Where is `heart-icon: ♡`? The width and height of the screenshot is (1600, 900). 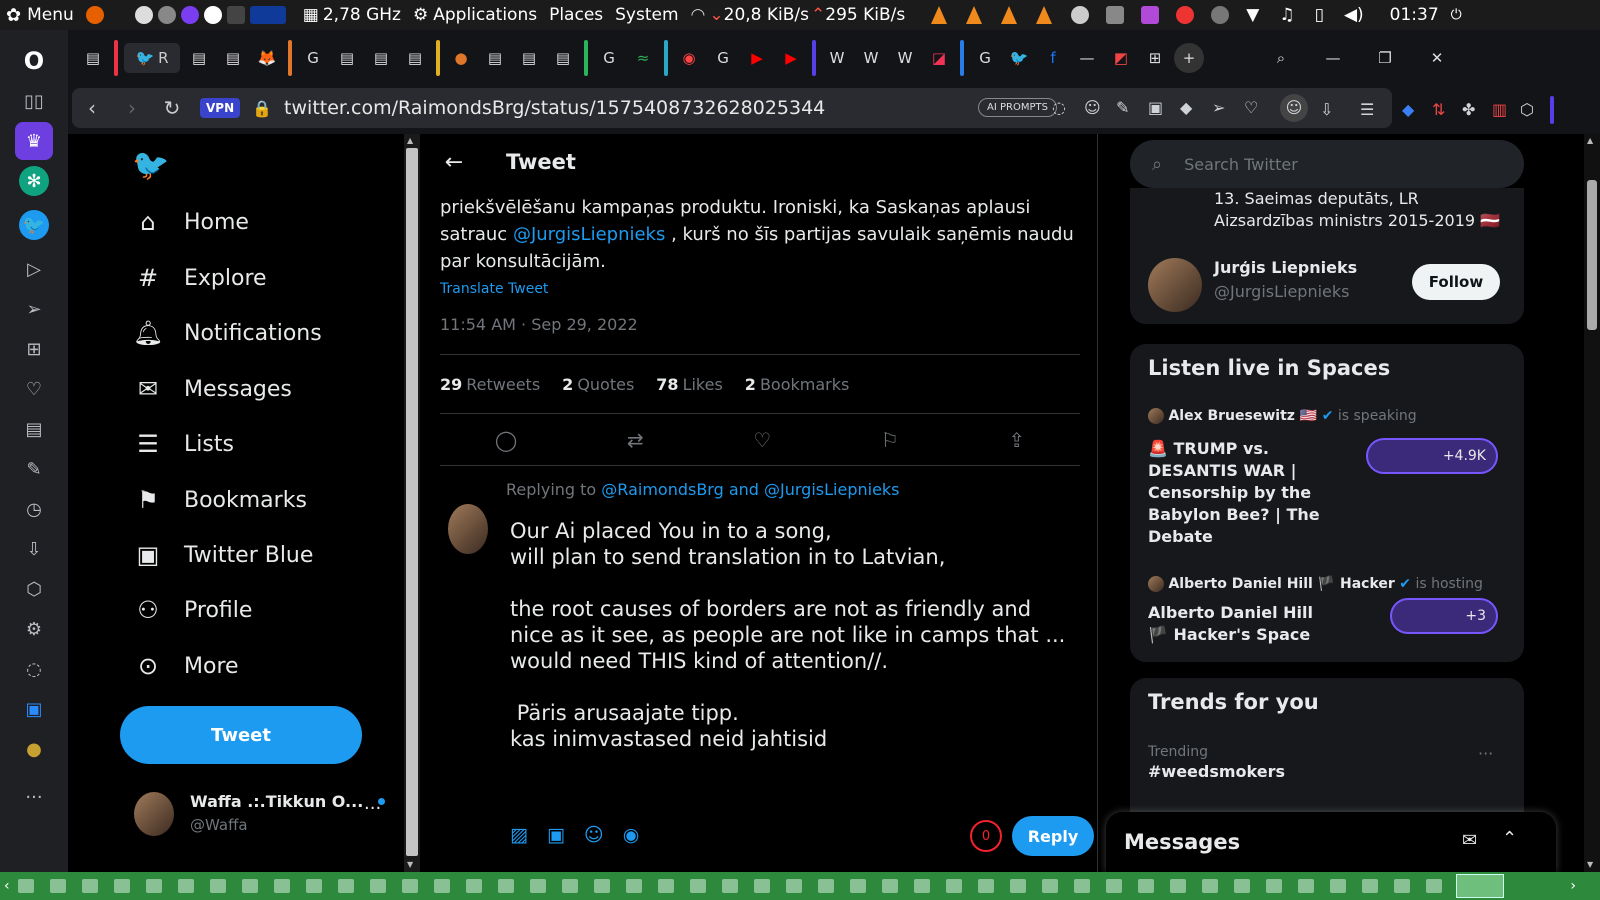 heart-icon: ♡ is located at coordinates (1251, 107).